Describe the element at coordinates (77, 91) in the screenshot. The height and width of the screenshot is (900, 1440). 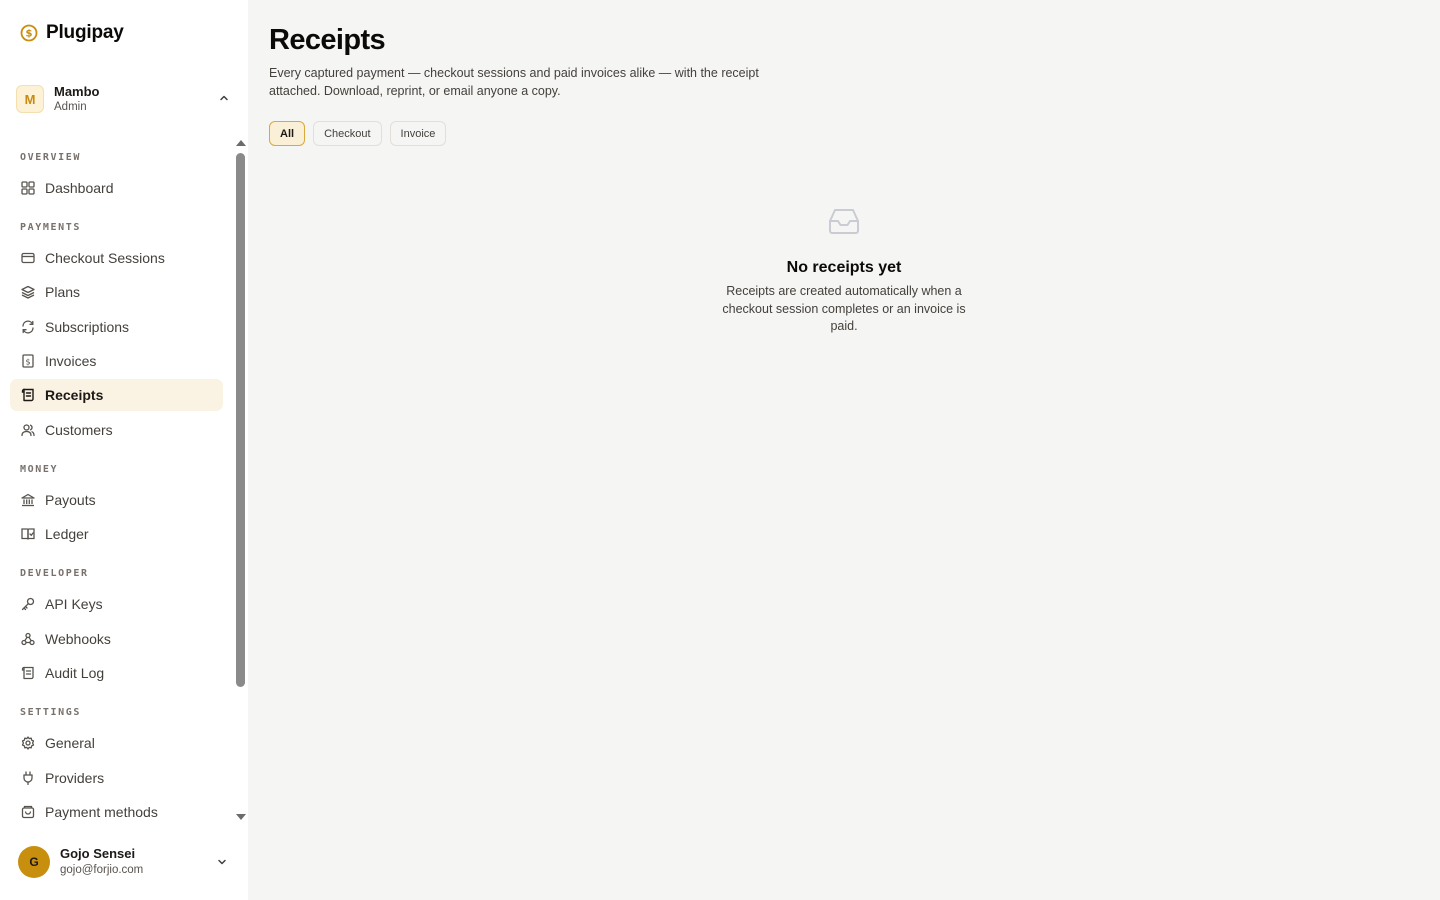
I see `workspace-name: Mambo` at that location.